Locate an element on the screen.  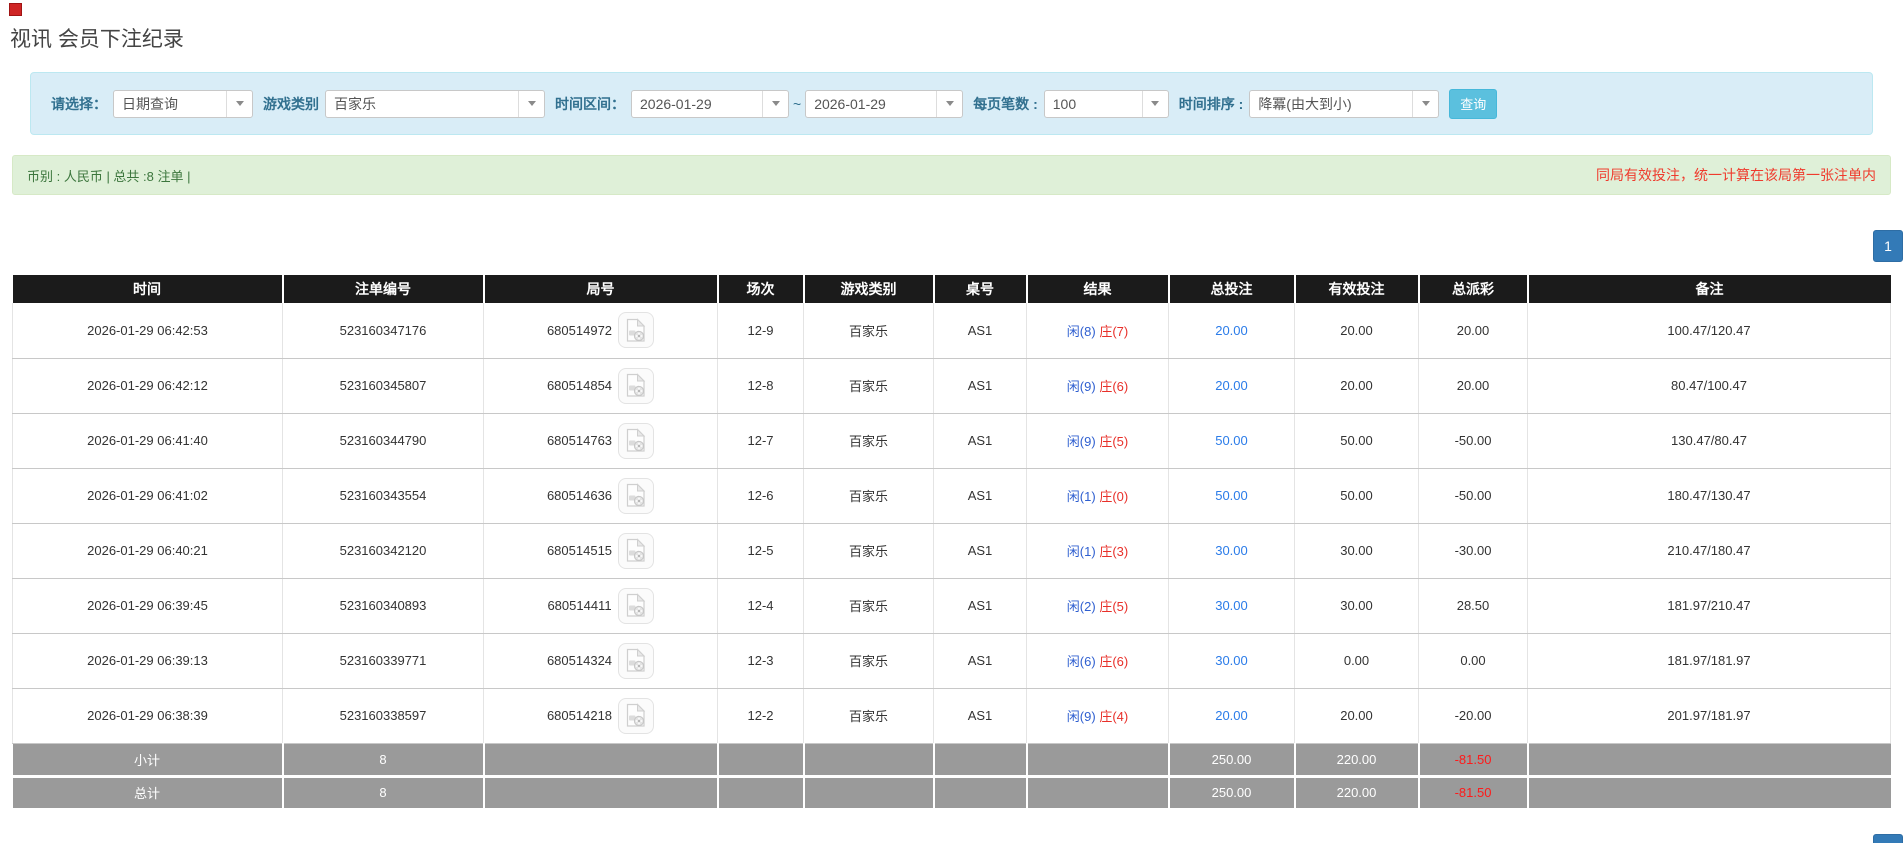
cell-round: 680514972 is located at coordinates (600, 331).